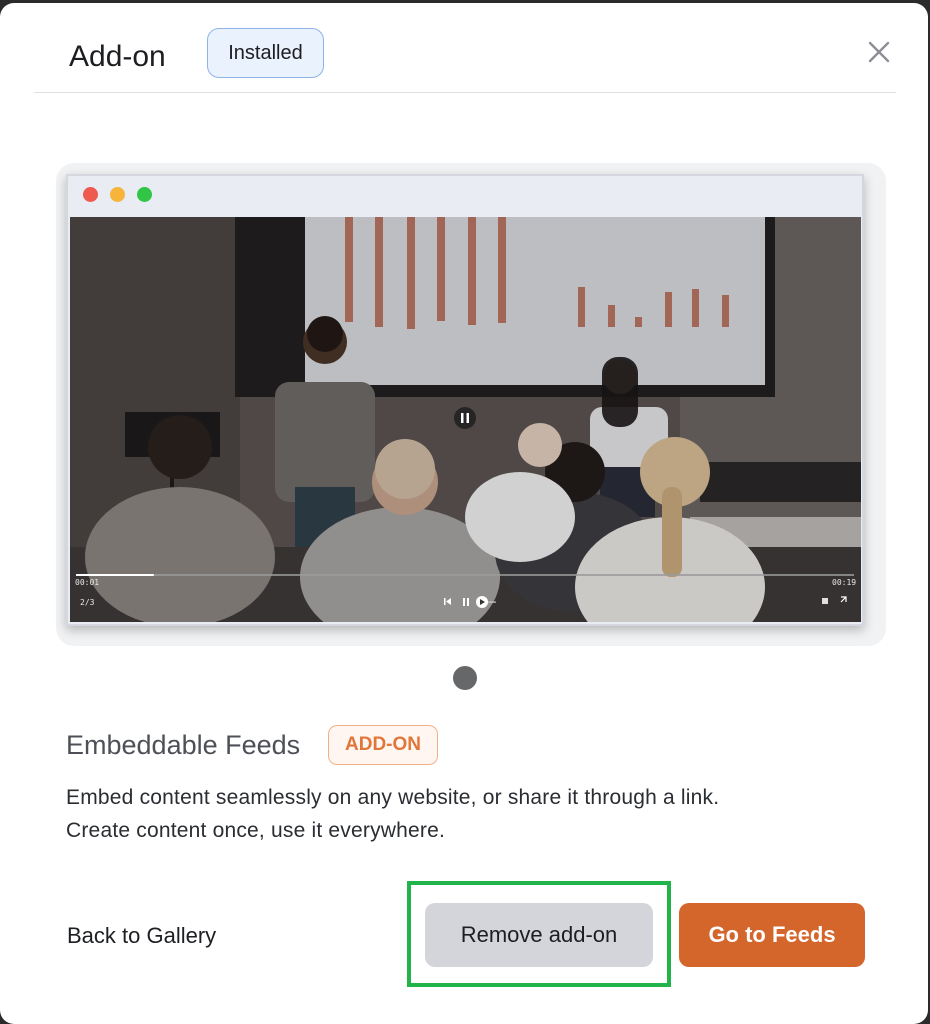  Describe the element at coordinates (465, 678) in the screenshot. I see `carousel-dot` at that location.